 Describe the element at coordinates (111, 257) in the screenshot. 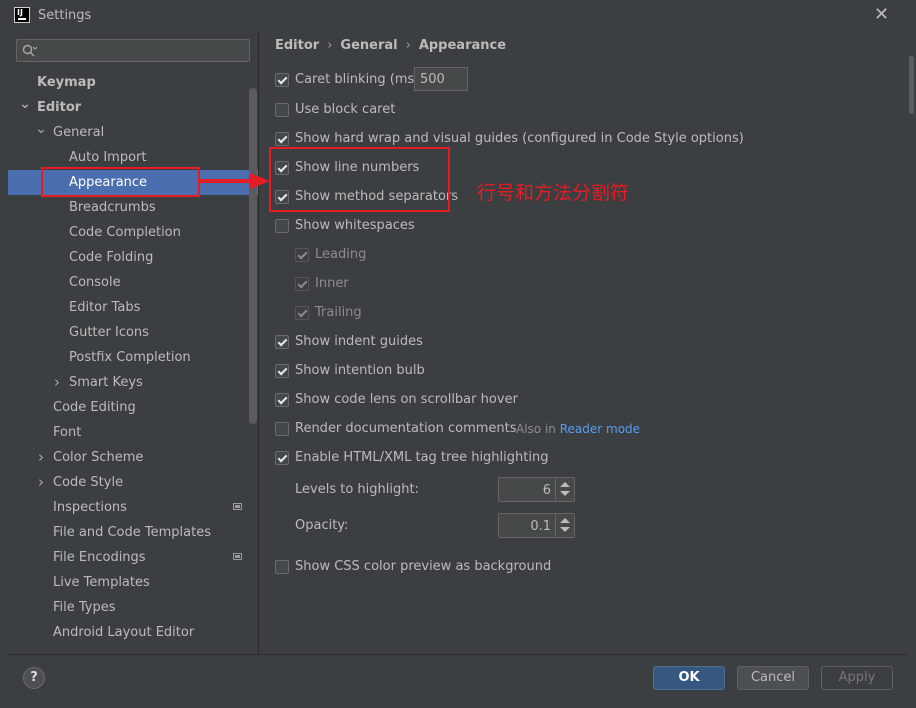

I see `sidebar-item-label: Code Folding` at that location.